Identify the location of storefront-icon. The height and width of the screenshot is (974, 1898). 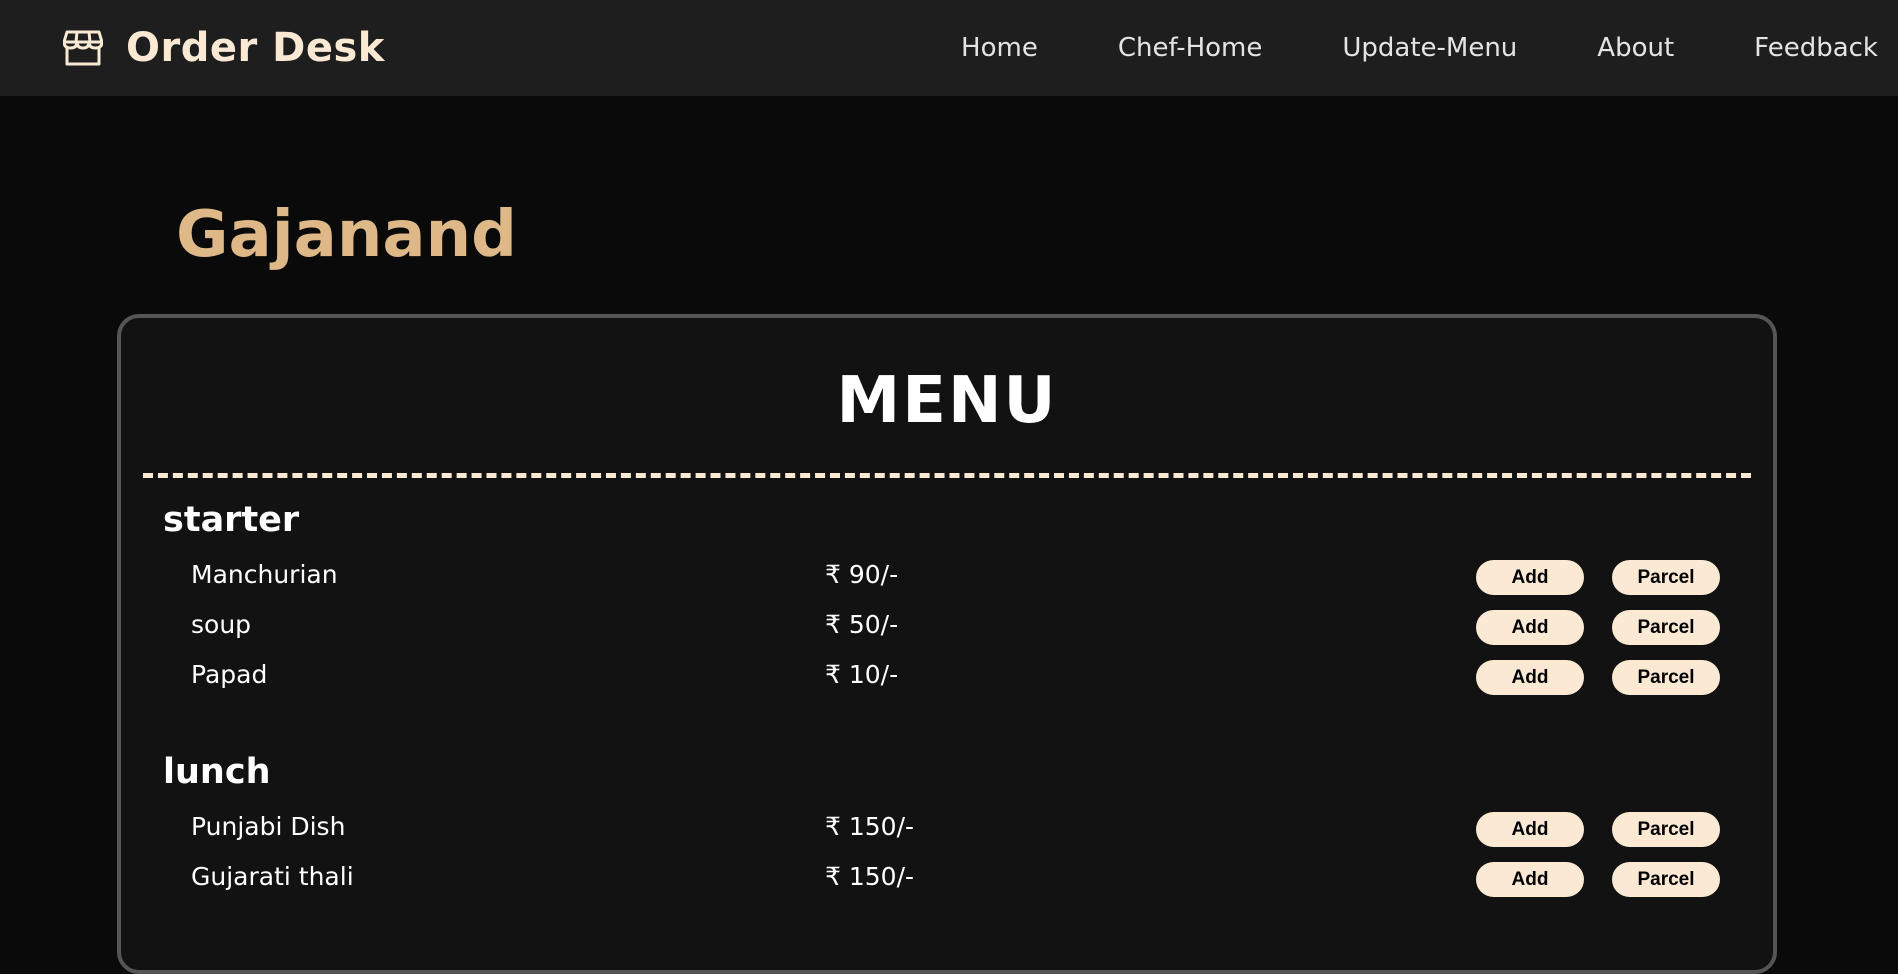
(83, 48).